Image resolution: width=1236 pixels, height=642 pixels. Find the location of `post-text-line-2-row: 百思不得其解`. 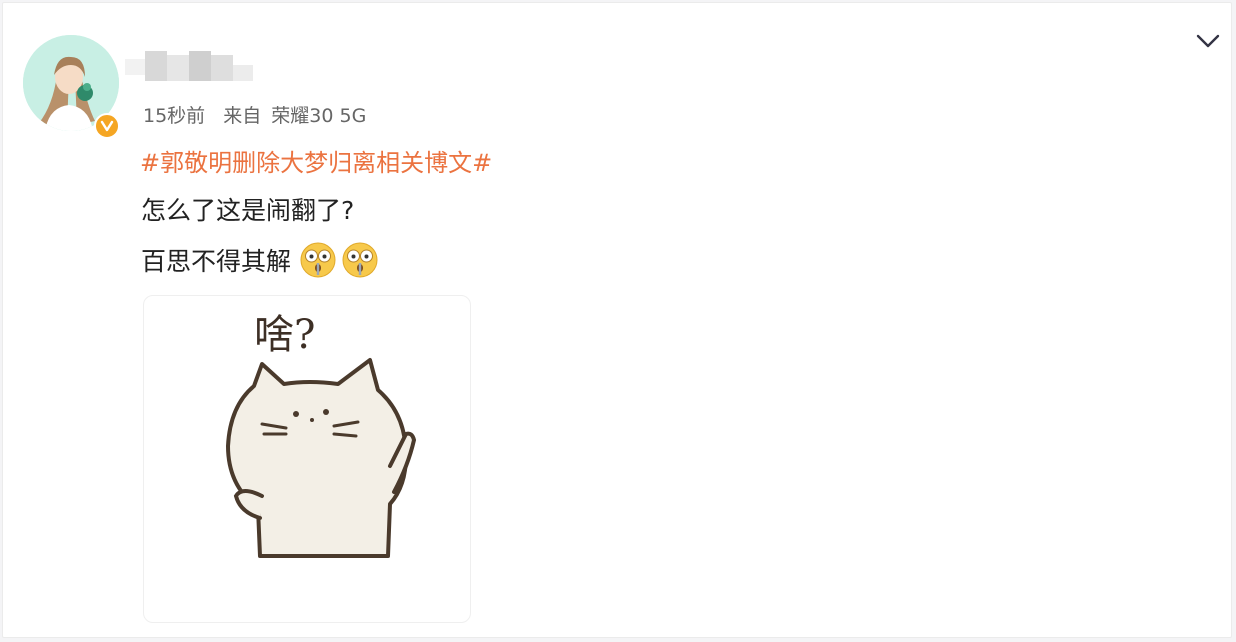

post-text-line-2-row: 百思不得其解 is located at coordinates (260, 260).